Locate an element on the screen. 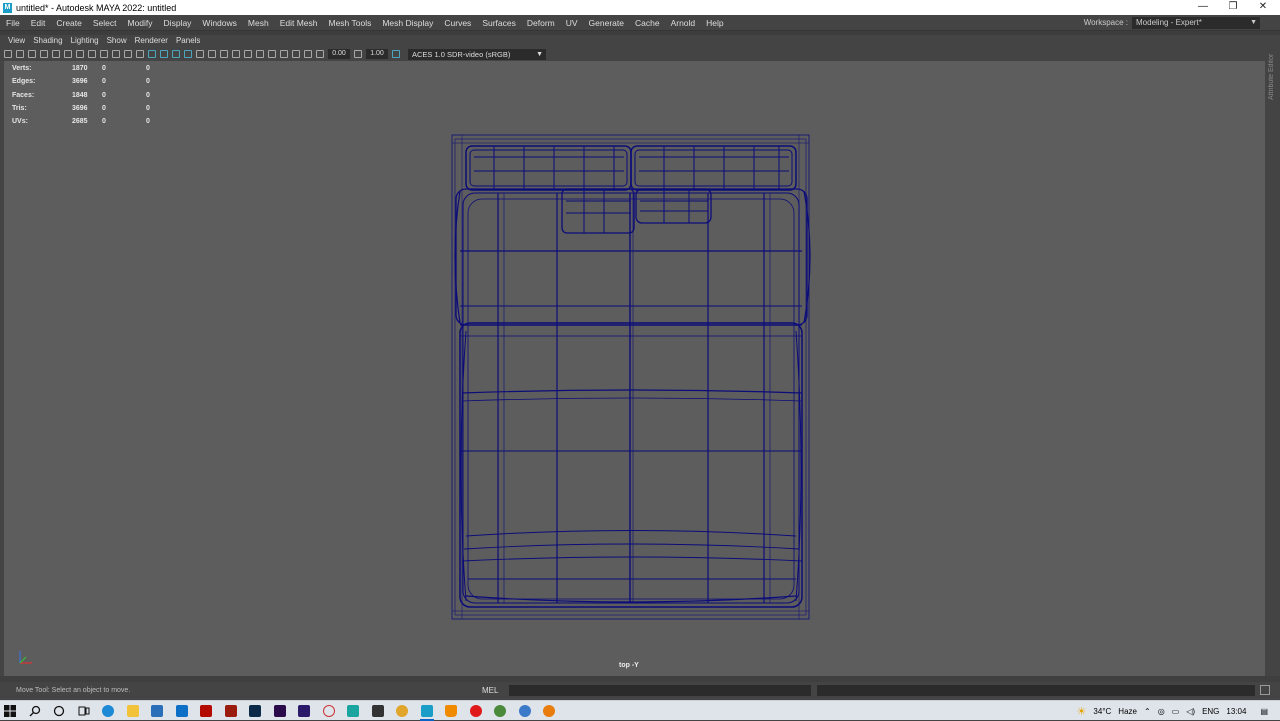 This screenshot has height=721, width=1280. minimize-button: — is located at coordinates (1203, 7).